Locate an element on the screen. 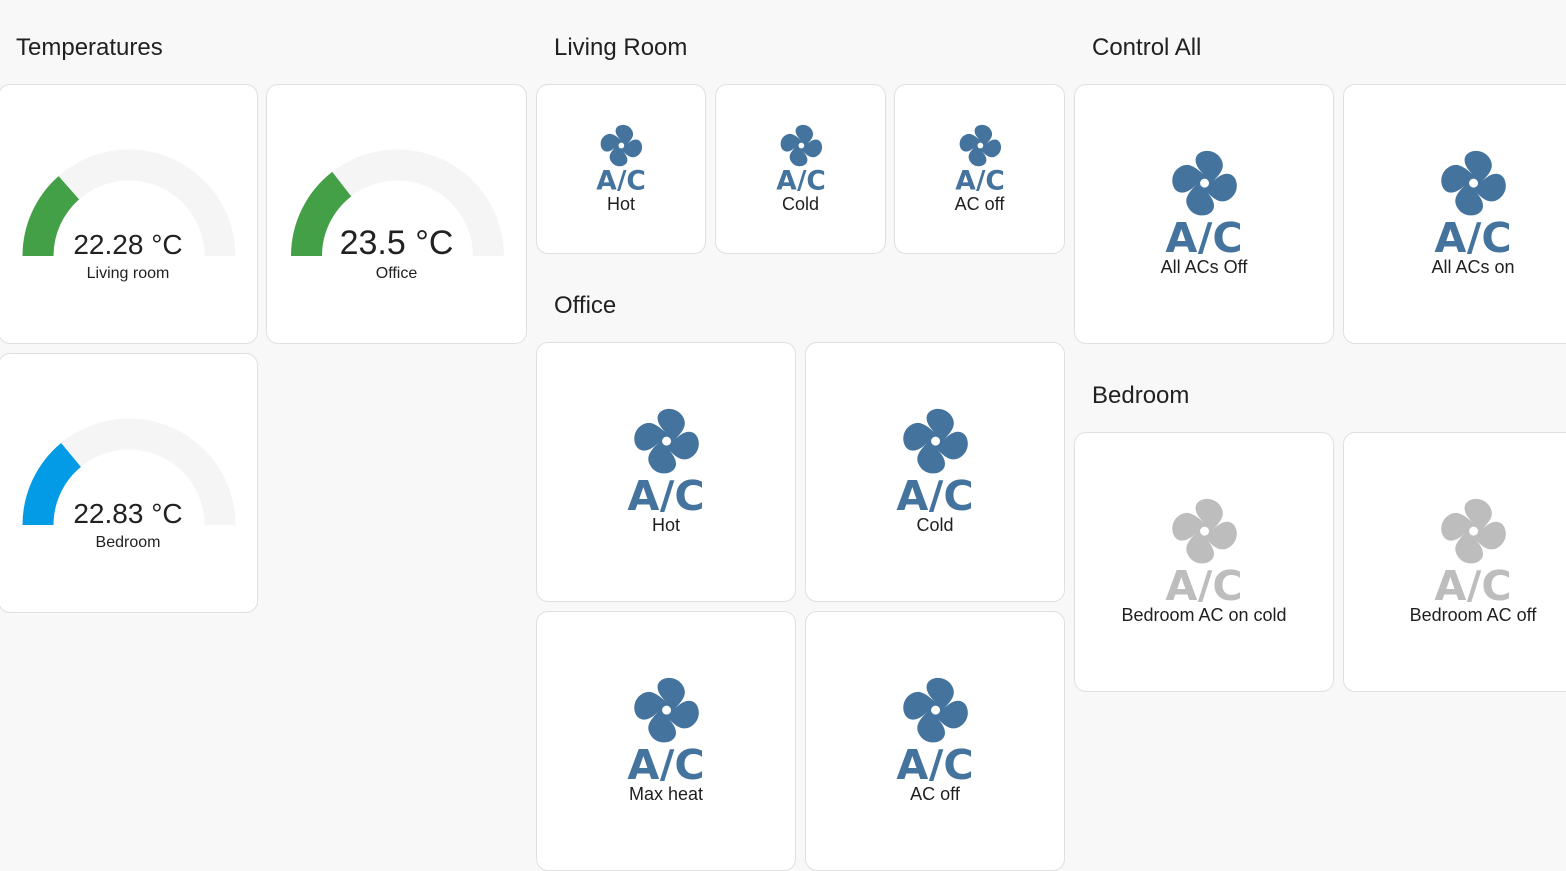  heading-bedroom: Bedroom is located at coordinates (1141, 395).